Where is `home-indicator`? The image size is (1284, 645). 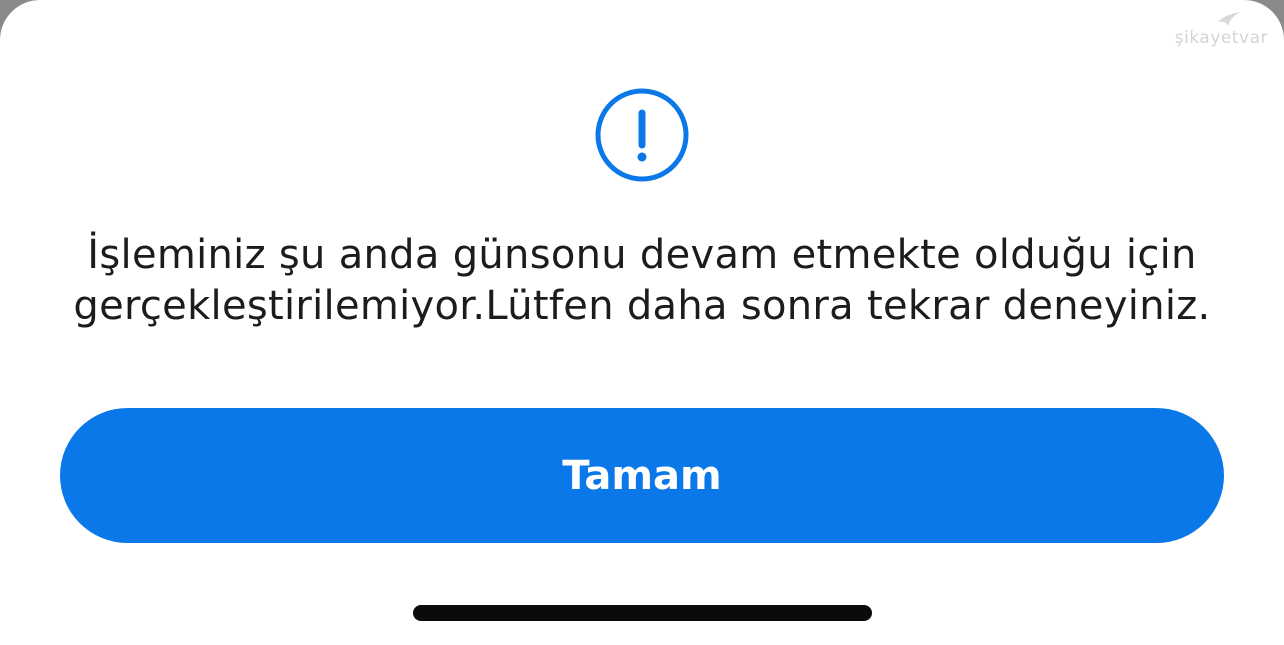 home-indicator is located at coordinates (642, 613).